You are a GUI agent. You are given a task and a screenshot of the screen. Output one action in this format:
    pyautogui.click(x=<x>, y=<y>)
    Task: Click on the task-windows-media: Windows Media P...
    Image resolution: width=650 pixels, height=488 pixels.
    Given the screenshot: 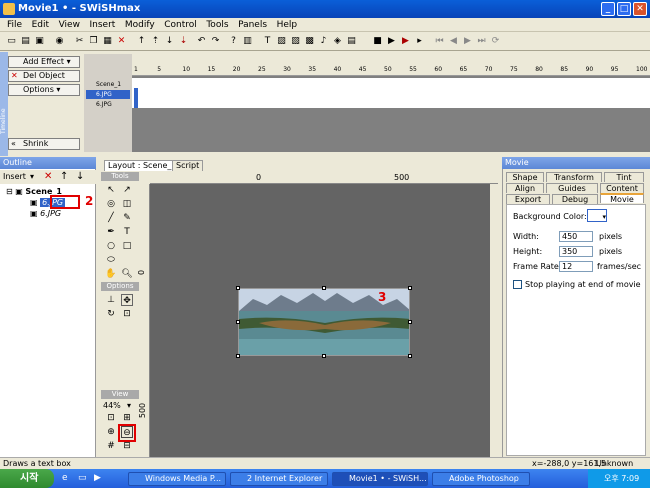 What is the action you would take?
    pyautogui.click(x=177, y=479)
    